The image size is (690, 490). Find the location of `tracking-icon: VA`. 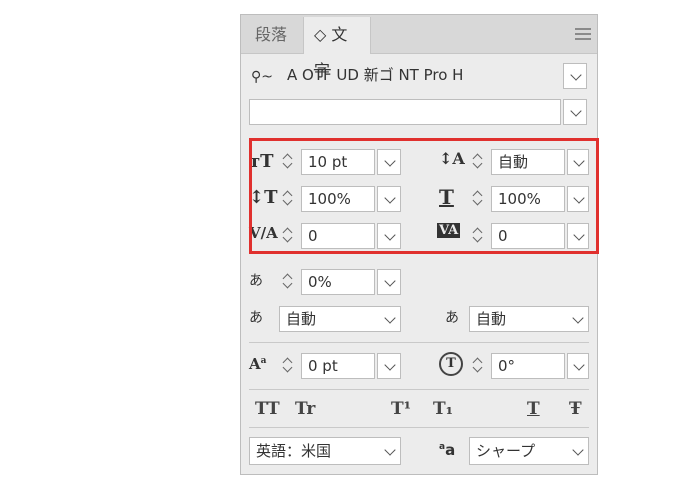

tracking-icon: VA is located at coordinates (449, 230).